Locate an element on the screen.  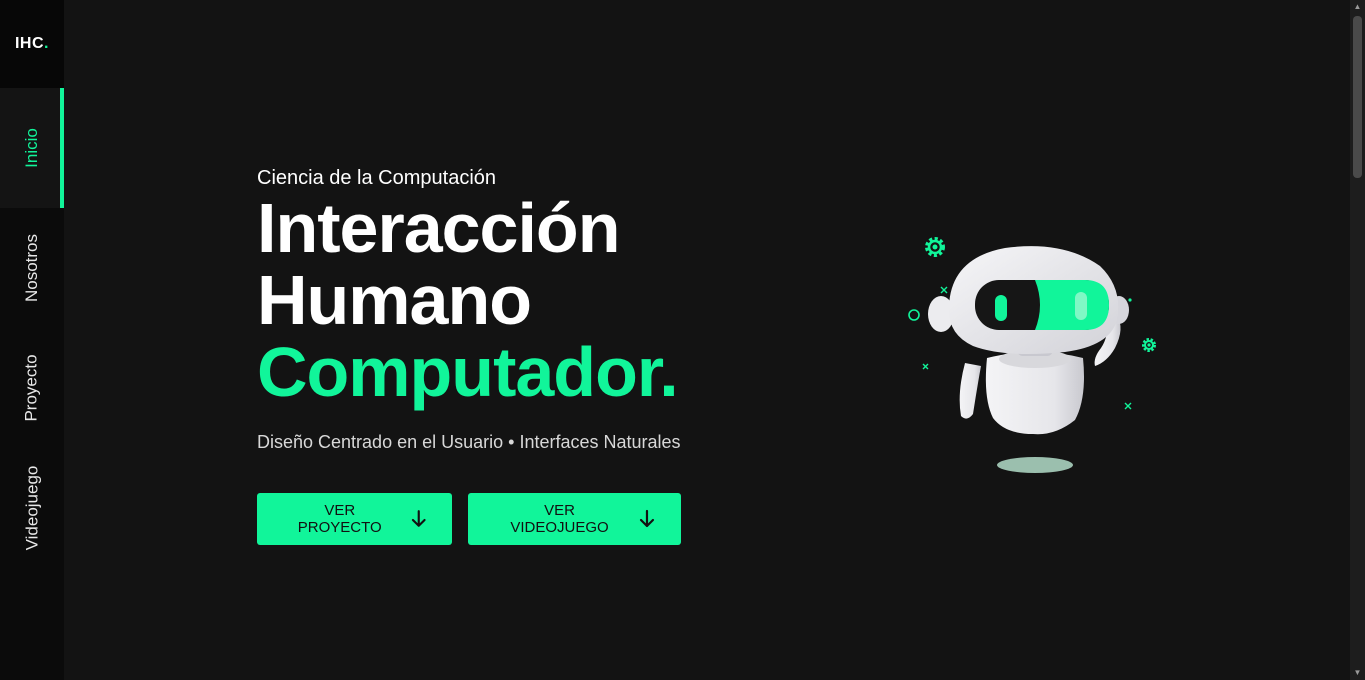
sidebar-item-proyecto: Proyecto is located at coordinates (32, 388).